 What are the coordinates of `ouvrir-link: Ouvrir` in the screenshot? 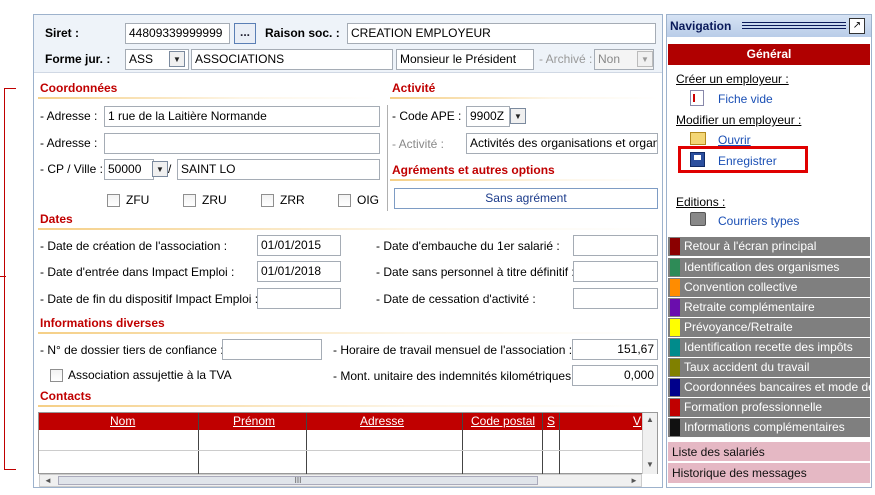 It's located at (734, 140).